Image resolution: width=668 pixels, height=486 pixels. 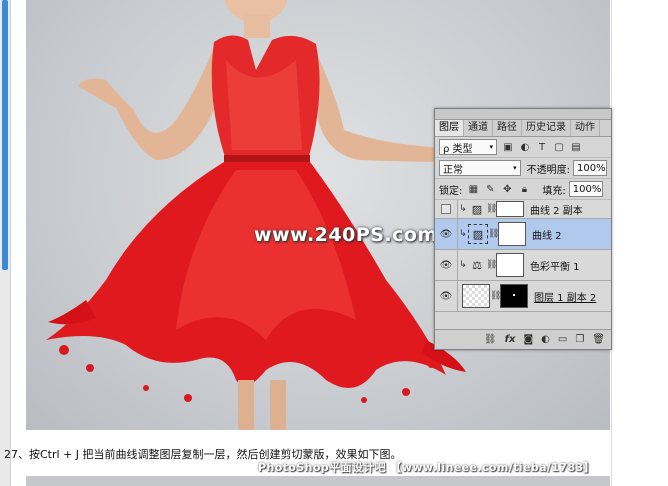 I want to click on lock-position-icon: ✥, so click(x=507, y=189).